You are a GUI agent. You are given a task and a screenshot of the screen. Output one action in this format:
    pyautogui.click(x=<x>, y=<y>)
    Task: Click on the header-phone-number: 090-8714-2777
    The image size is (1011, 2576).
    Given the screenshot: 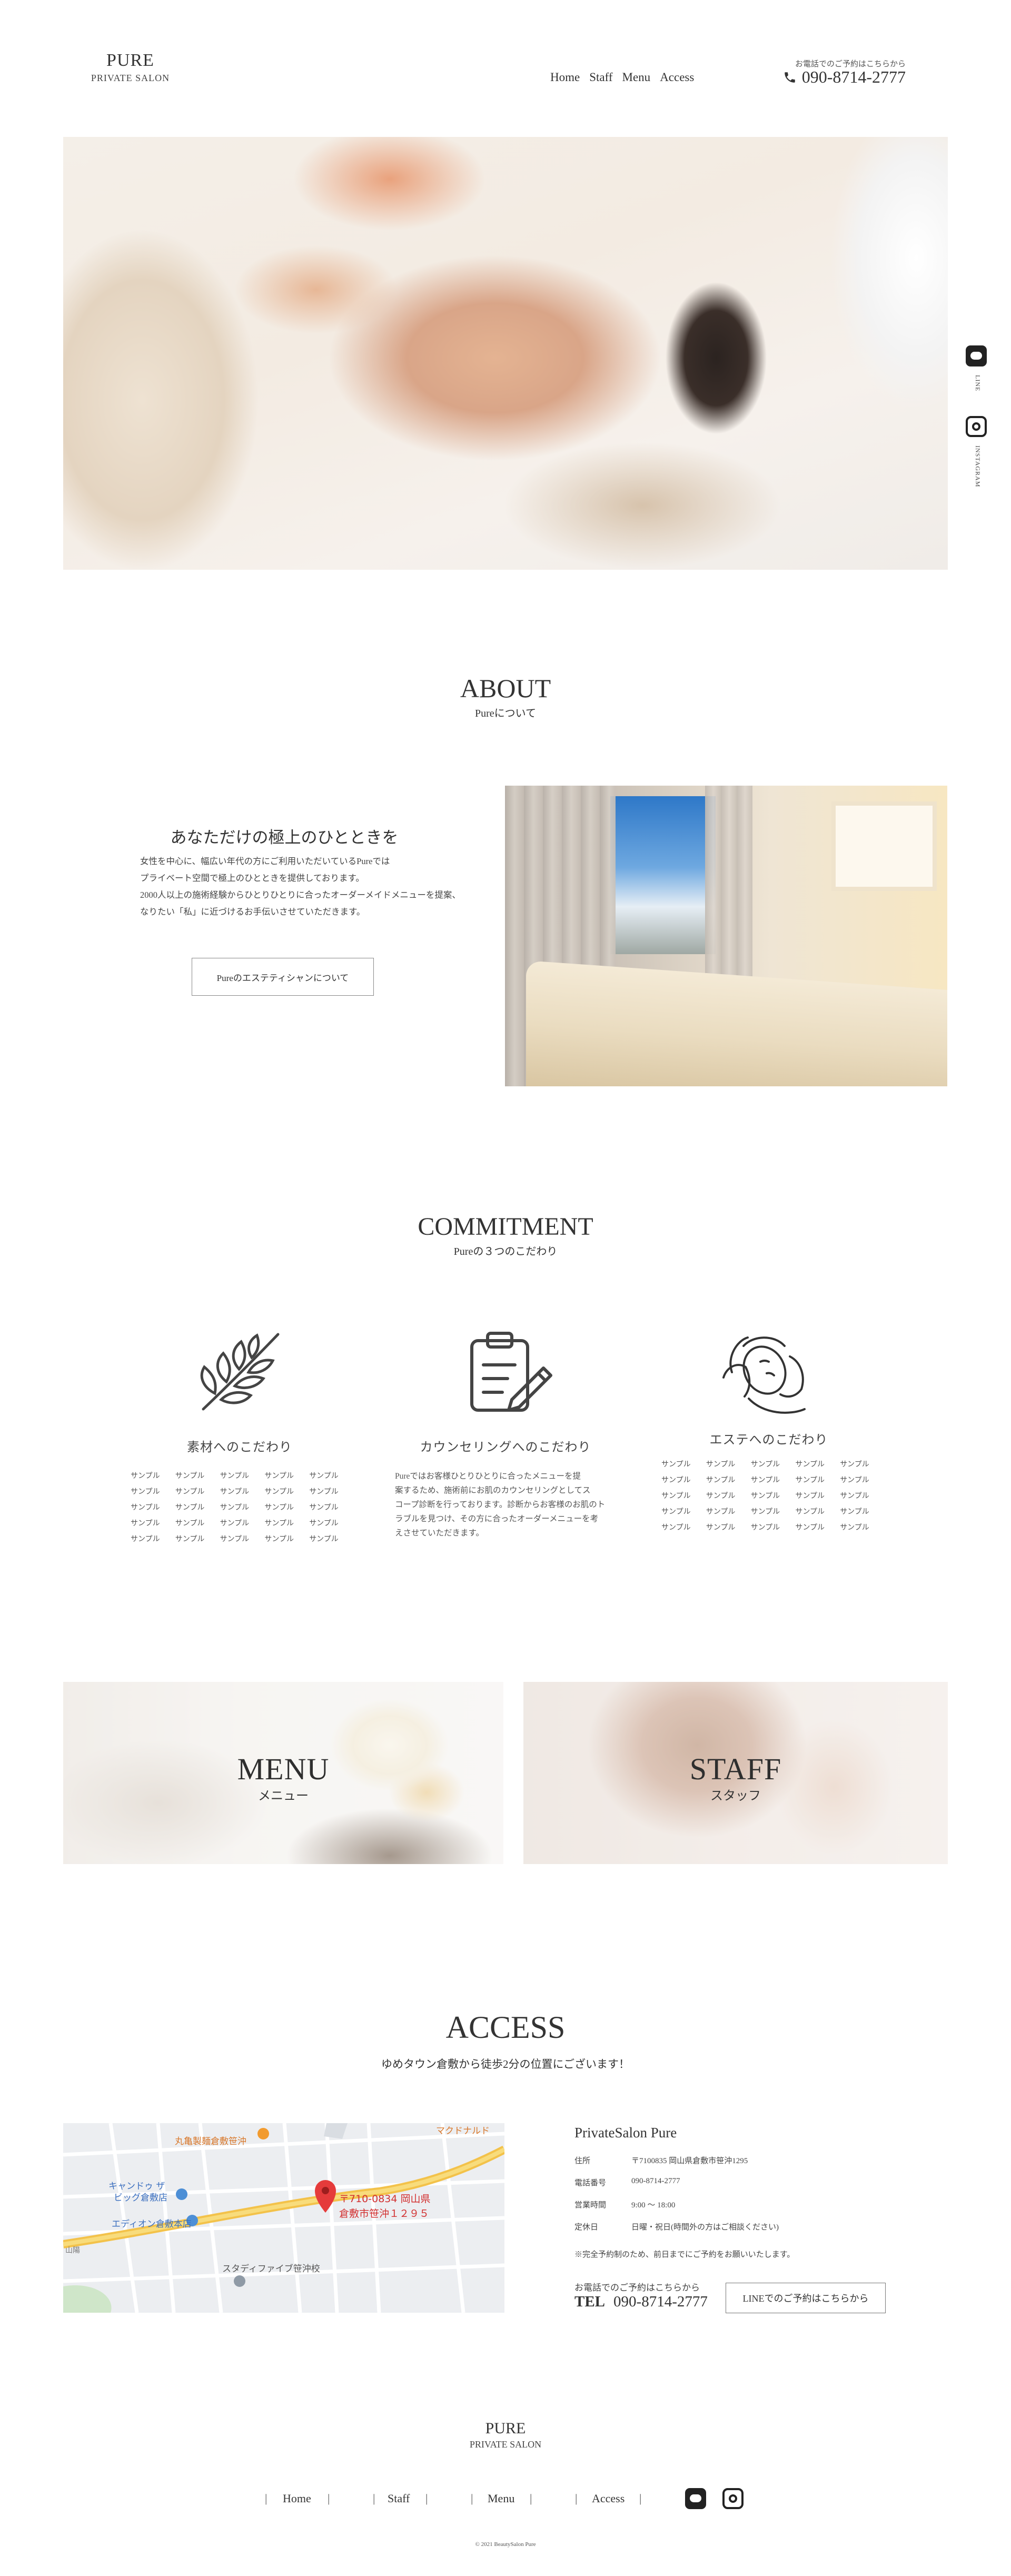 What is the action you would take?
    pyautogui.click(x=854, y=77)
    